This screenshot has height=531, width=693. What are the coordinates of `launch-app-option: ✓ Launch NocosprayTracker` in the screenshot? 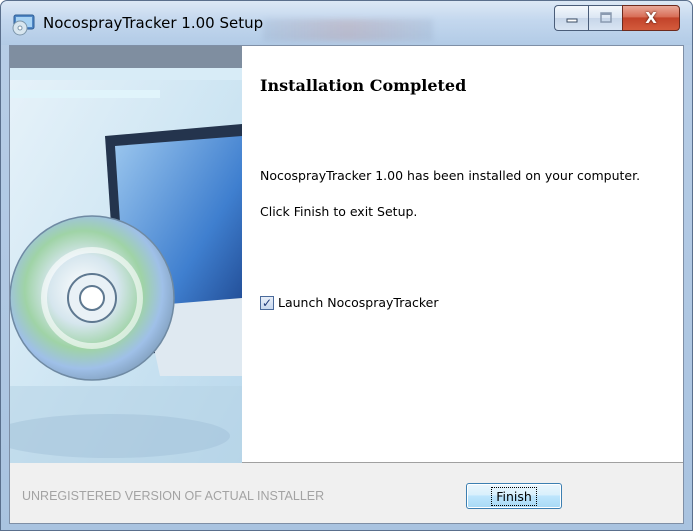 It's located at (349, 302).